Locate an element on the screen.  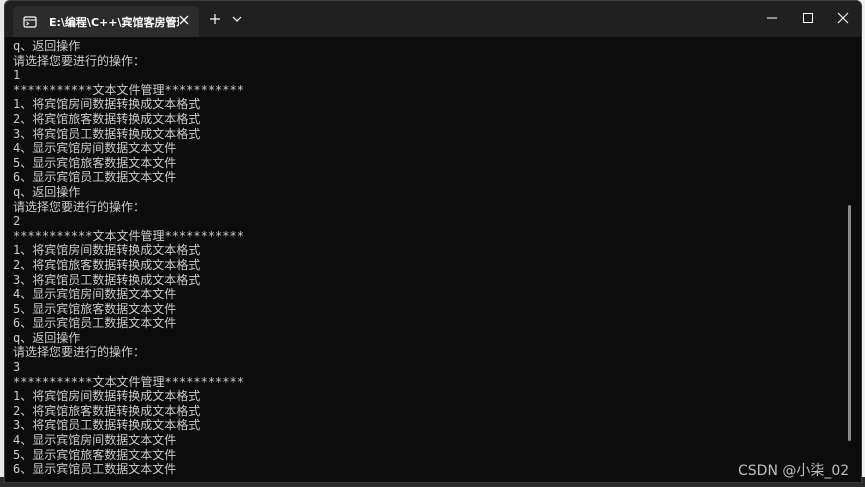
watermark: CSDN @小柒_02 is located at coordinates (794, 471).